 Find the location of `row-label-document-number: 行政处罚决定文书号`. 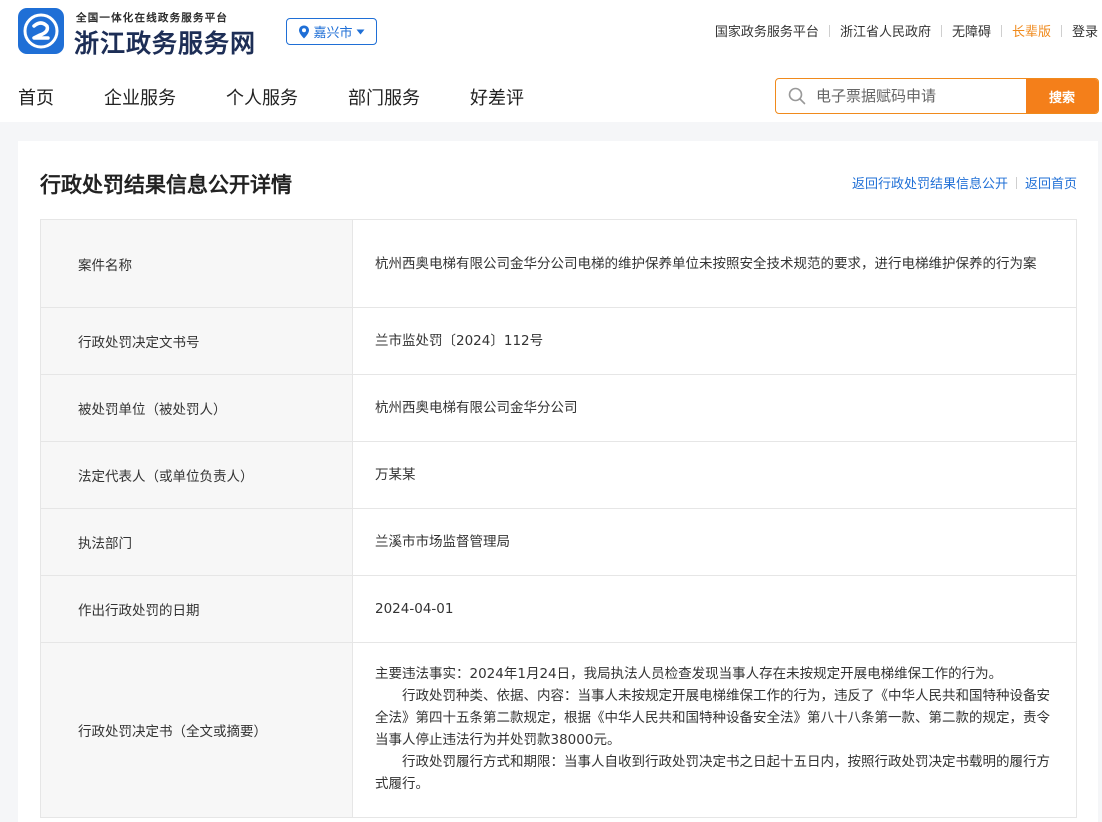

row-label-document-number: 行政处罚决定文书号 is located at coordinates (197, 341).